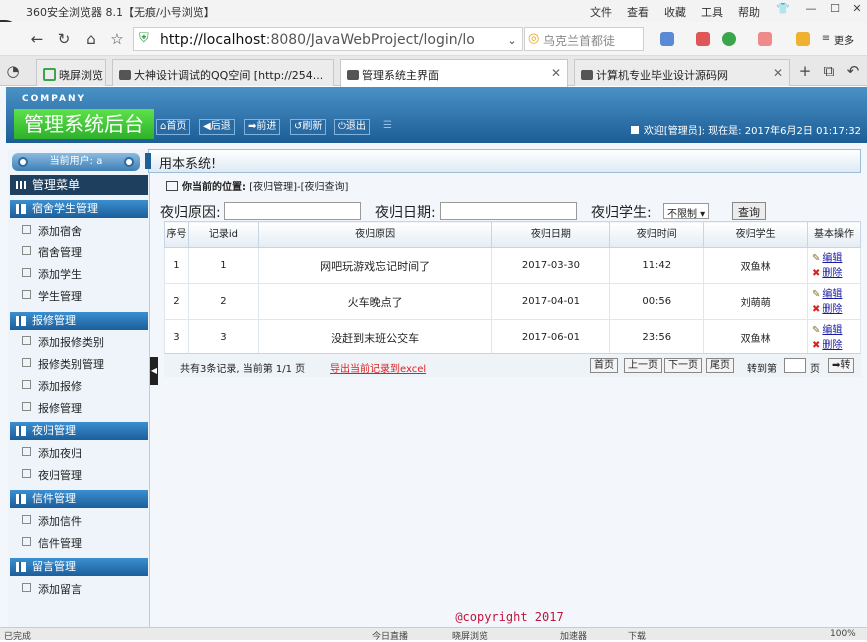 The height and width of the screenshot is (642, 867). I want to click on date-input, so click(508, 211).